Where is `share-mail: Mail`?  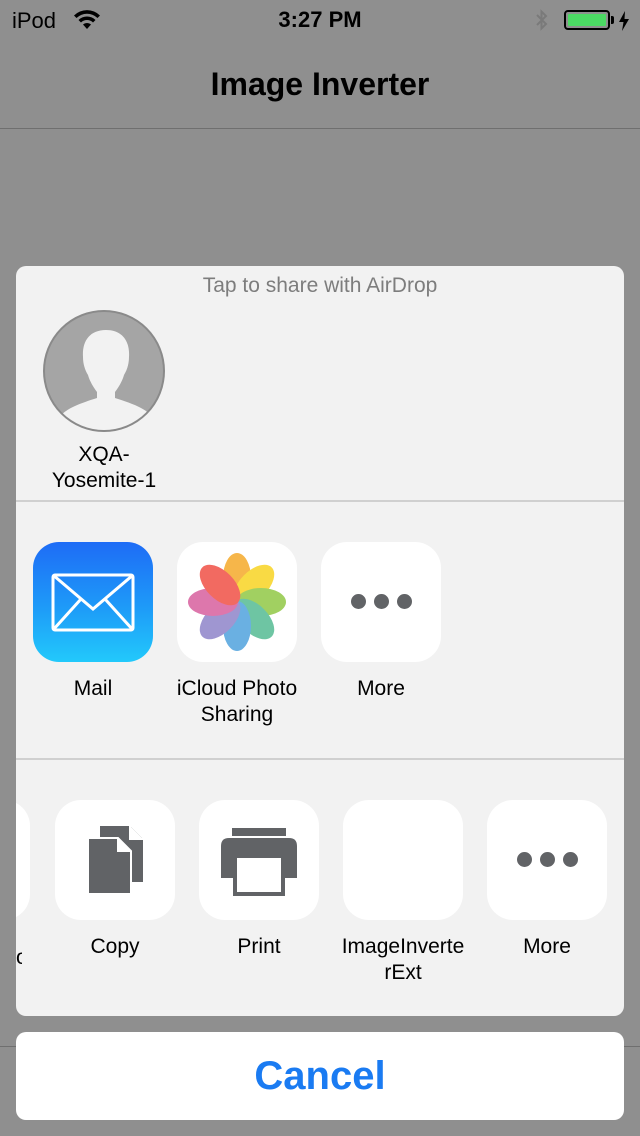
share-mail: Mail is located at coordinates (93, 622).